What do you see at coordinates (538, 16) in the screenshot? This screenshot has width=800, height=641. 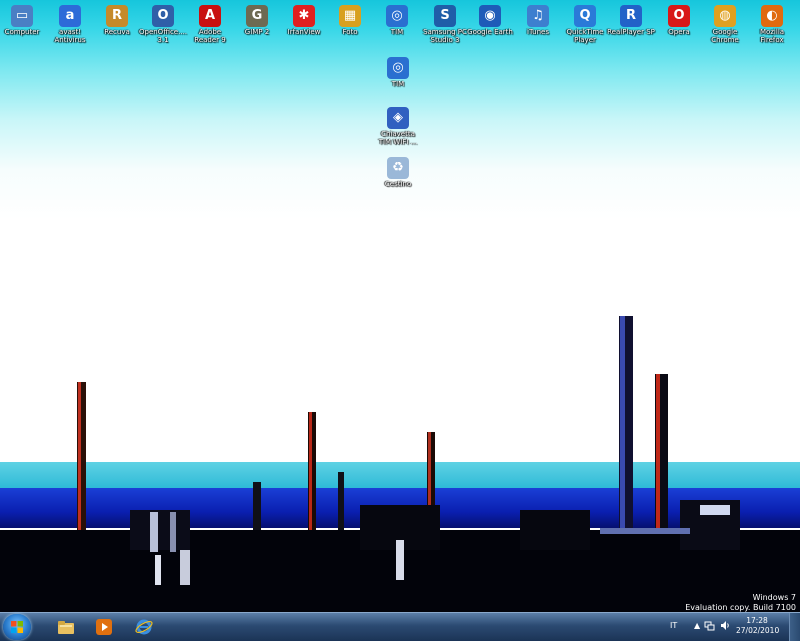 I see `itunes-icon: ♫` at bounding box center [538, 16].